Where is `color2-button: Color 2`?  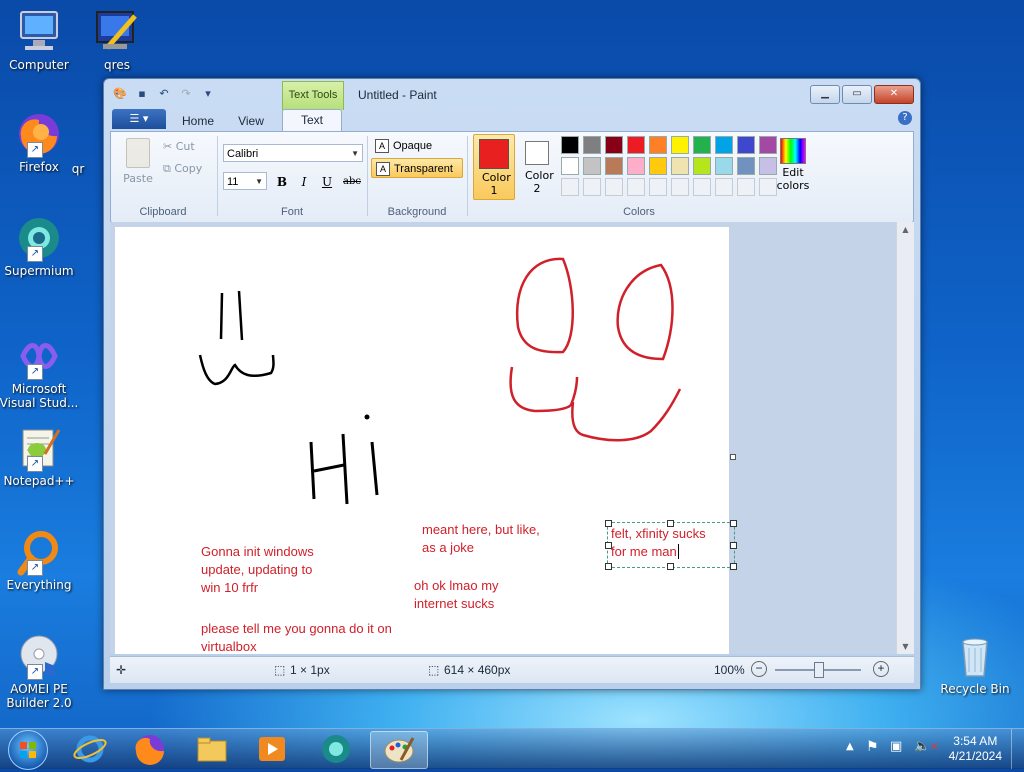
color2-button: Color 2 is located at coordinates (537, 166).